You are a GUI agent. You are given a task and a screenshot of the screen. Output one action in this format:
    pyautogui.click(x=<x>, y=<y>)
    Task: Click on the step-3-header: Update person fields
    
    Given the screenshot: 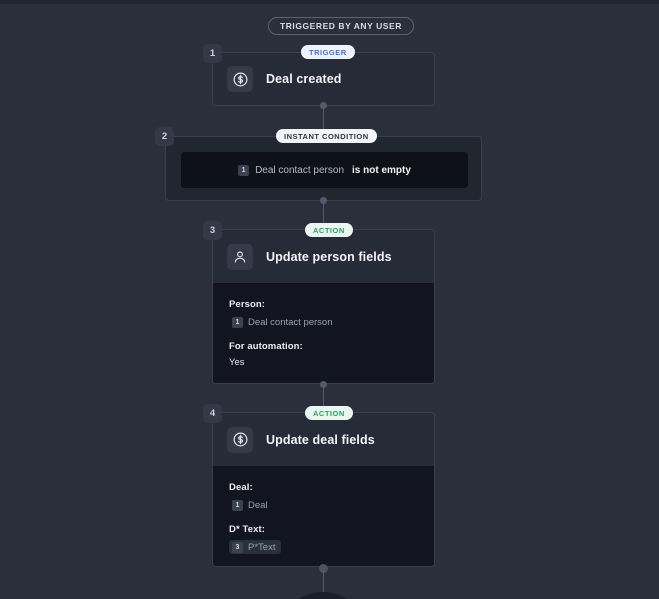 What is the action you would take?
    pyautogui.click(x=323, y=256)
    